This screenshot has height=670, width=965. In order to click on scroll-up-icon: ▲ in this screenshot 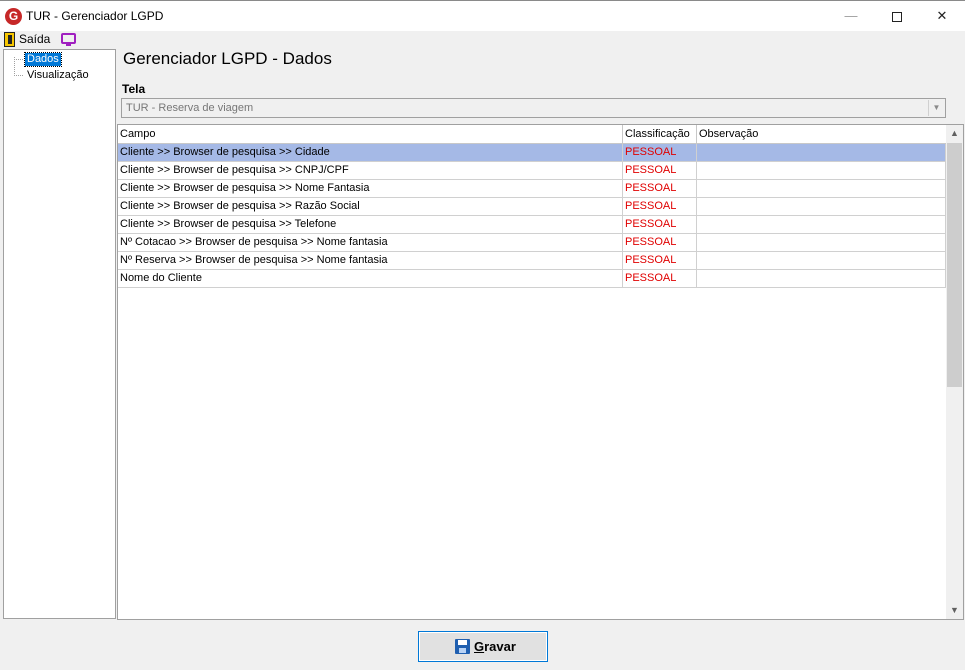, I will do `click(954, 133)`.